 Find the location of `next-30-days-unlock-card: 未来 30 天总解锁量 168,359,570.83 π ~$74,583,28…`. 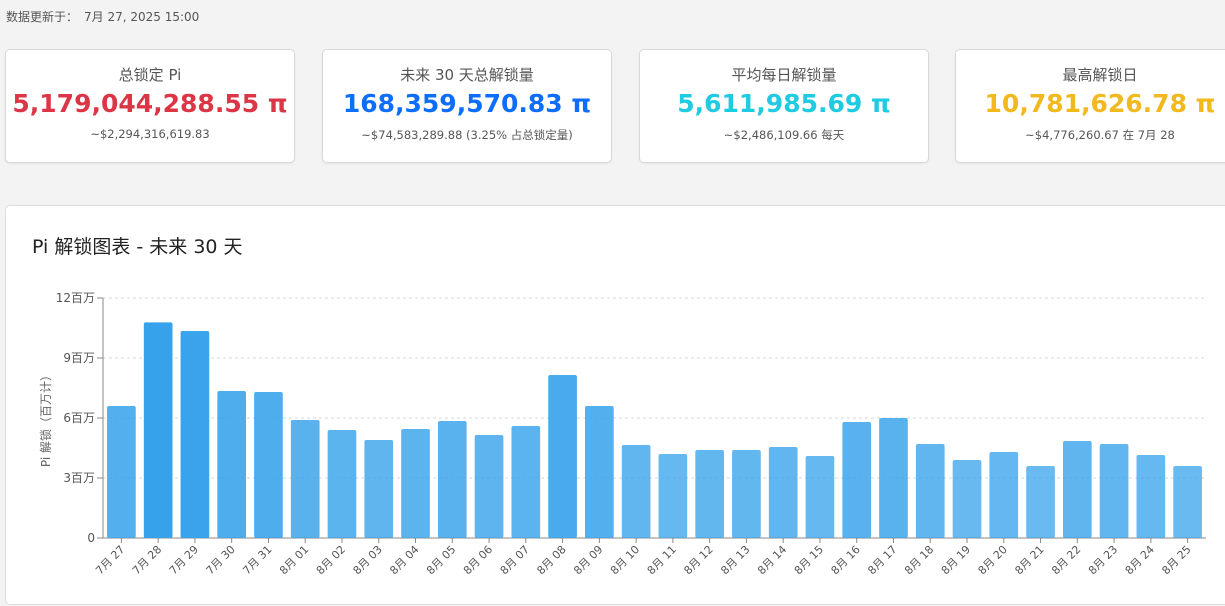

next-30-days-unlock-card: 未来 30 天总解锁量 168,359,570.83 π ~$74,583,28… is located at coordinates (467, 106).